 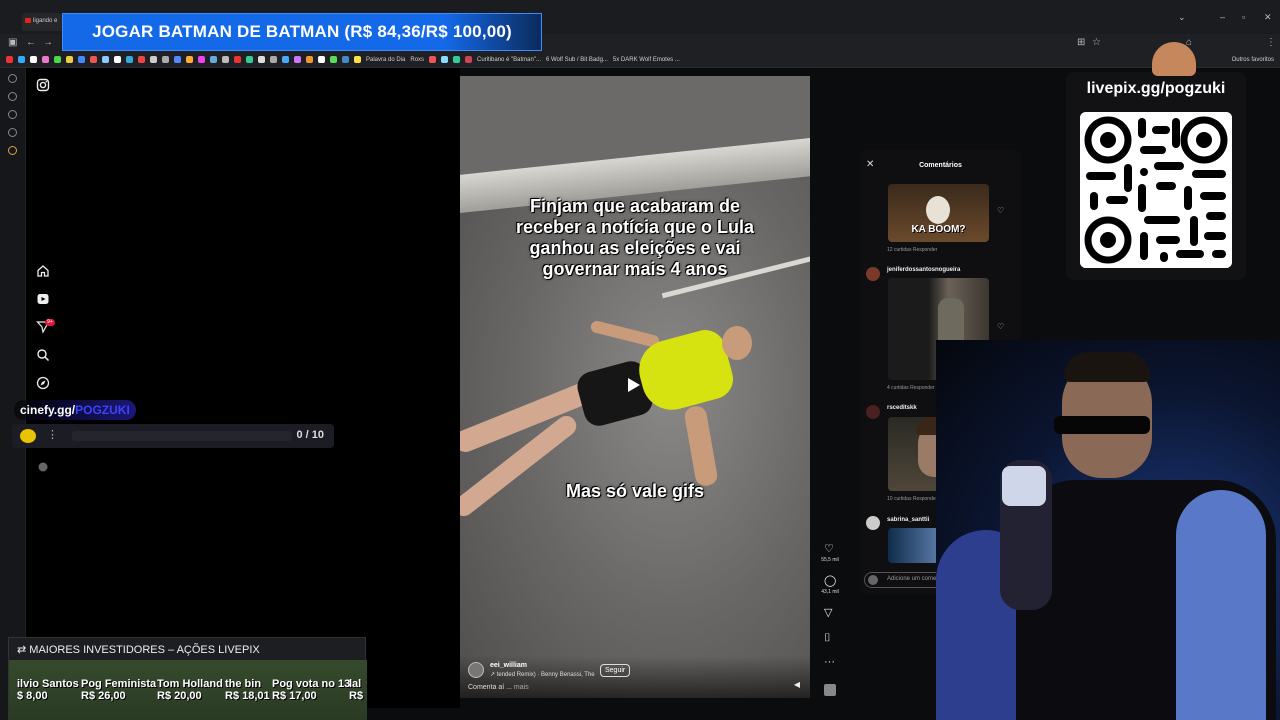 What do you see at coordinates (830, 690) in the screenshot?
I see `audio-thumbnail` at bounding box center [830, 690].